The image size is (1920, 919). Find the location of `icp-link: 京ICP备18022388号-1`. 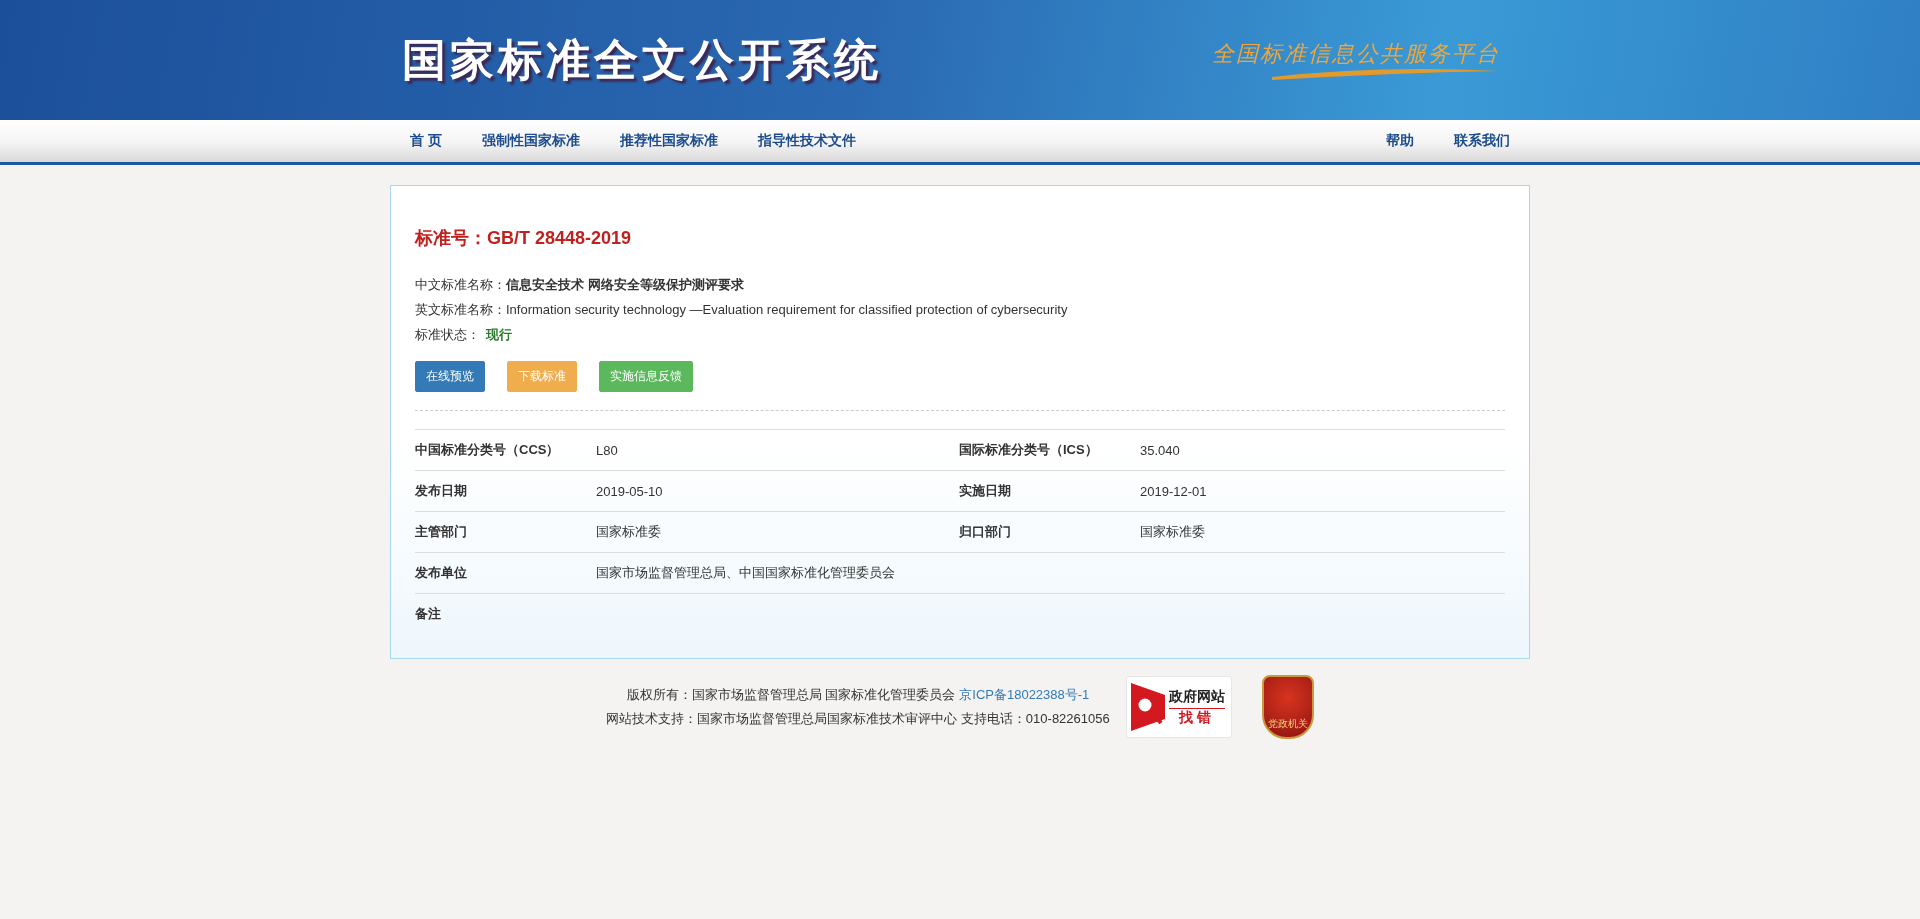

icp-link: 京ICP备18022388号-1 is located at coordinates (1024, 694).